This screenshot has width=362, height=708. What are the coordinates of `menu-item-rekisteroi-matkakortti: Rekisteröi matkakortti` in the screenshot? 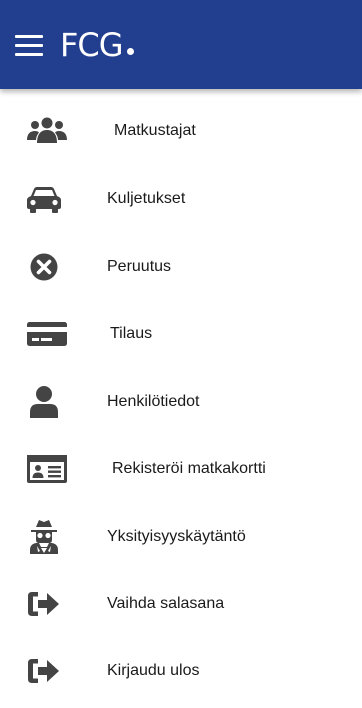 It's located at (181, 469).